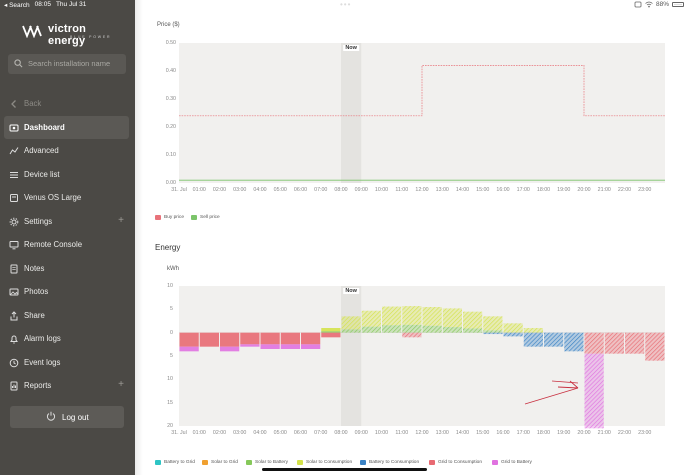 Image resolution: width=690 pixels, height=475 pixels. Describe the element at coordinates (17, 5) in the screenshot. I see `status-back-app: ◂ Search` at that location.